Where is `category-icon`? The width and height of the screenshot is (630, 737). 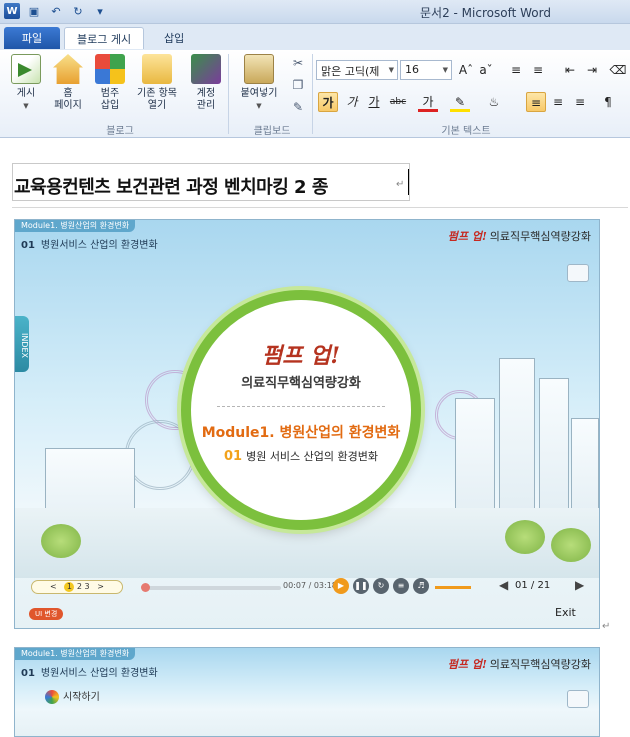 category-icon is located at coordinates (110, 69).